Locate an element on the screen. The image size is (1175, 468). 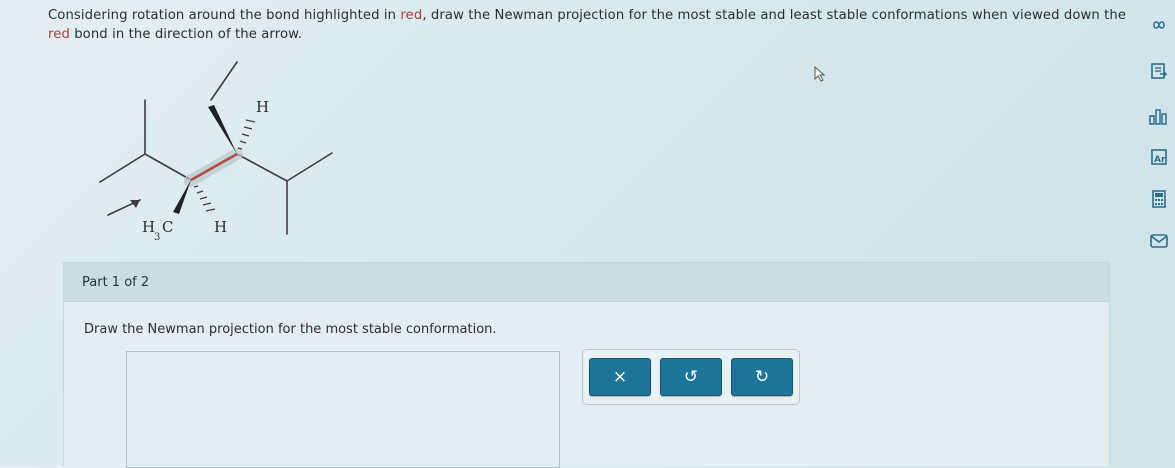
label-h3c-c: C is located at coordinates (167, 227).